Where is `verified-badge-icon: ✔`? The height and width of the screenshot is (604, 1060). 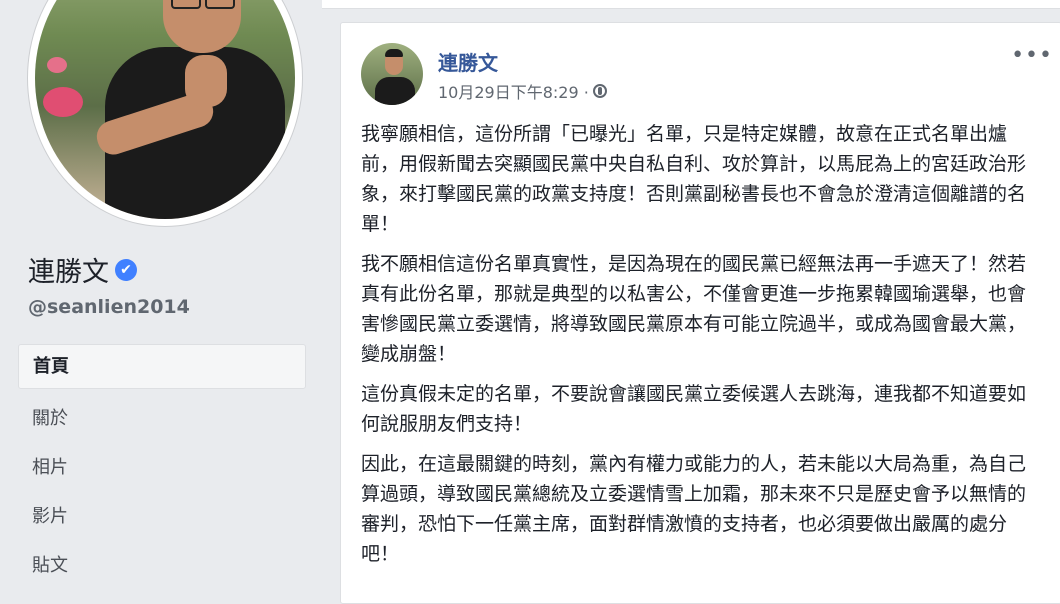 verified-badge-icon: ✔ is located at coordinates (126, 269).